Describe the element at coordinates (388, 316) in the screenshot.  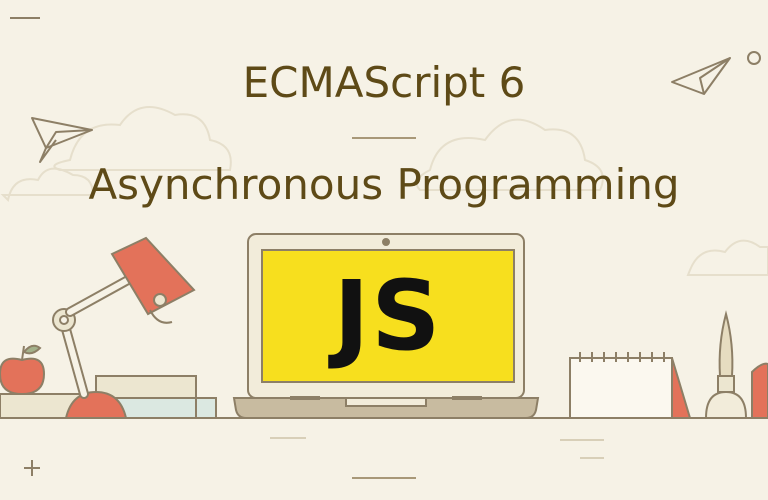
I see `js-logo: JS` at that location.